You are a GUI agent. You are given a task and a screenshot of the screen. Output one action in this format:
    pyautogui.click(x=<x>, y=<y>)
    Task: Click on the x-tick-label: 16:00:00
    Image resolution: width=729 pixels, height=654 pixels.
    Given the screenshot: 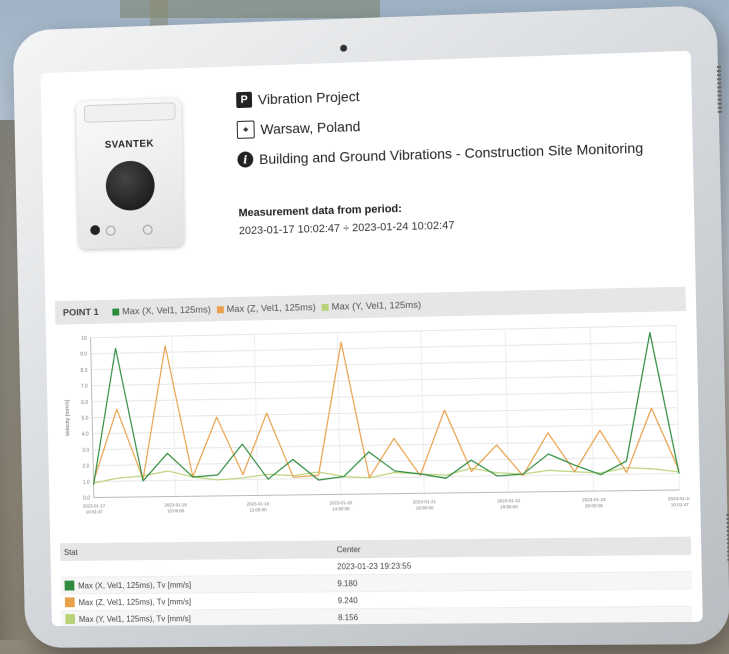 What is the action you would take?
    pyautogui.click(x=425, y=507)
    